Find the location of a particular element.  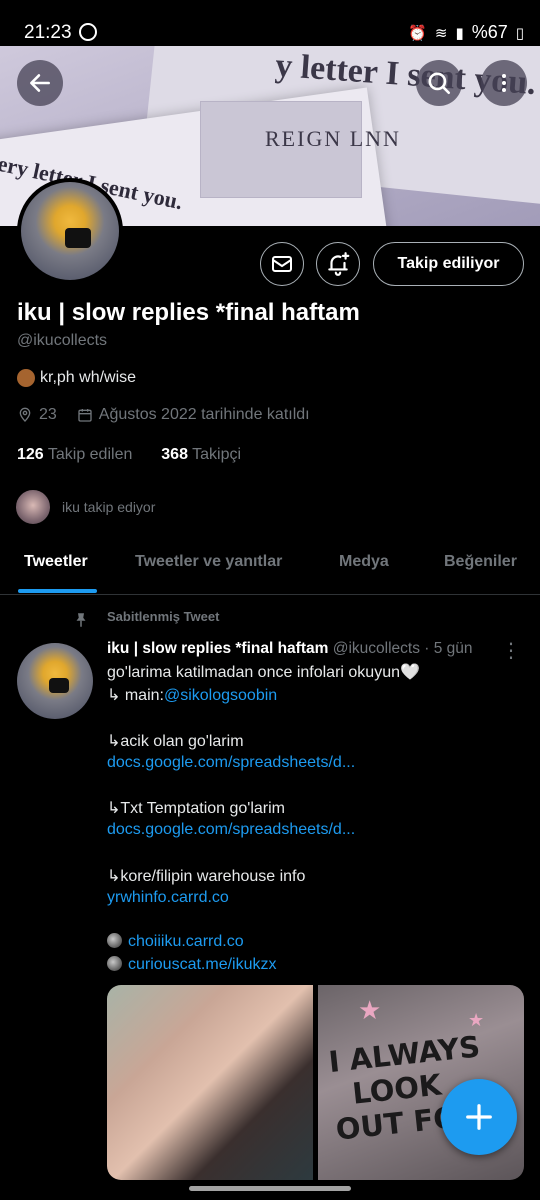

tab-tweets: Tweetler is located at coordinates (56, 562).